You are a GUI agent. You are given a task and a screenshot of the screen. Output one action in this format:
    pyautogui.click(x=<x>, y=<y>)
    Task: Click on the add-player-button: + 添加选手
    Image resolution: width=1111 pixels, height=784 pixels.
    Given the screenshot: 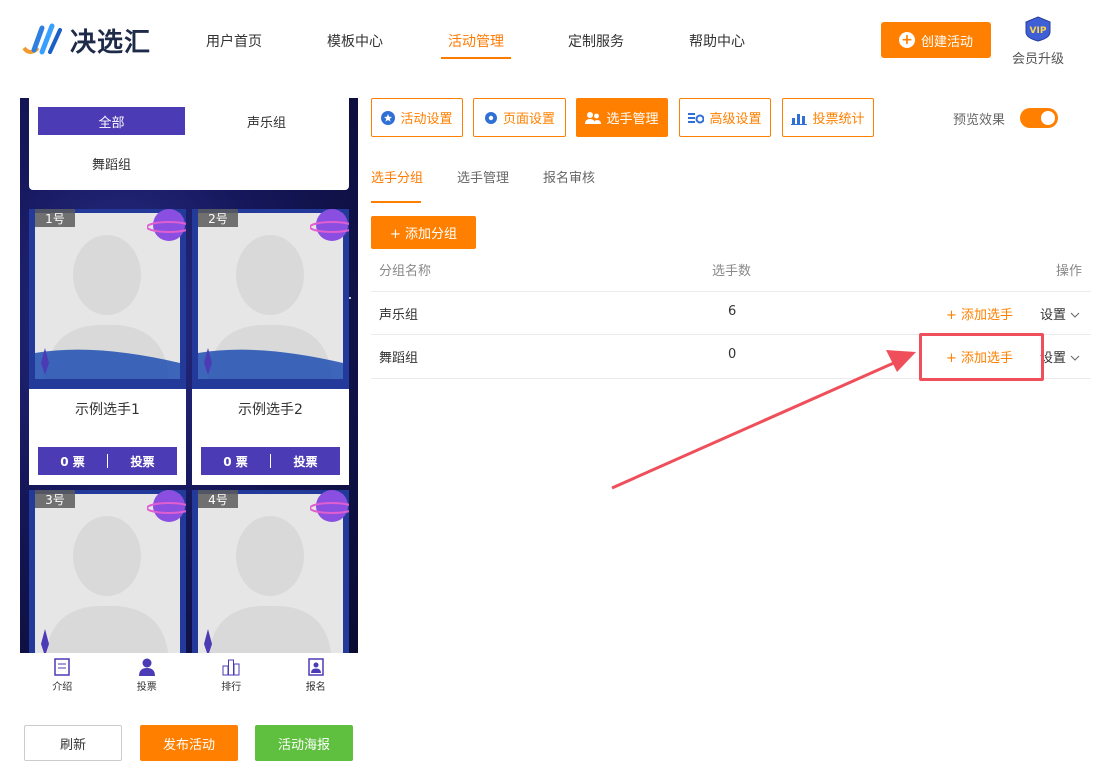 What is the action you would take?
    pyautogui.click(x=979, y=313)
    